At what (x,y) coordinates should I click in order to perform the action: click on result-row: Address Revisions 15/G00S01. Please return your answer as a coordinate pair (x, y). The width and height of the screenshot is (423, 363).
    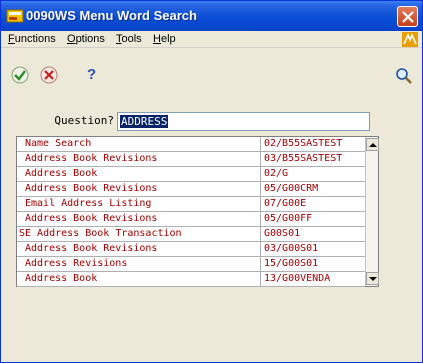
    Looking at the image, I should click on (191, 264).